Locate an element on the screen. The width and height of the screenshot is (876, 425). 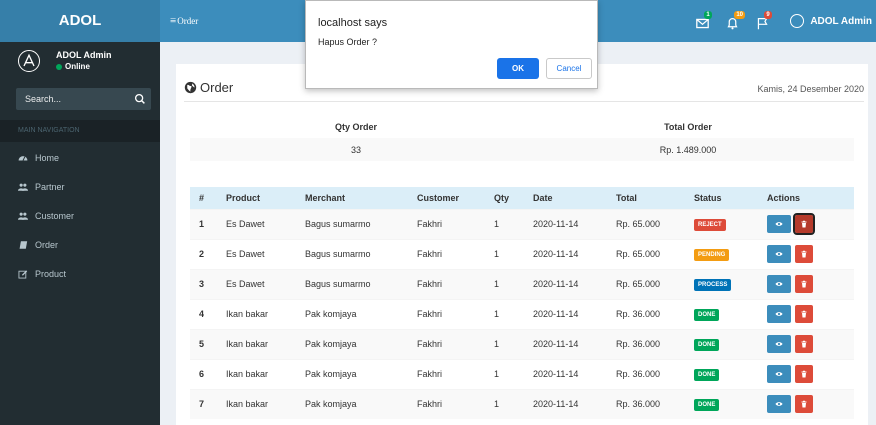
status-cell: REJECT is located at coordinates (721, 223).